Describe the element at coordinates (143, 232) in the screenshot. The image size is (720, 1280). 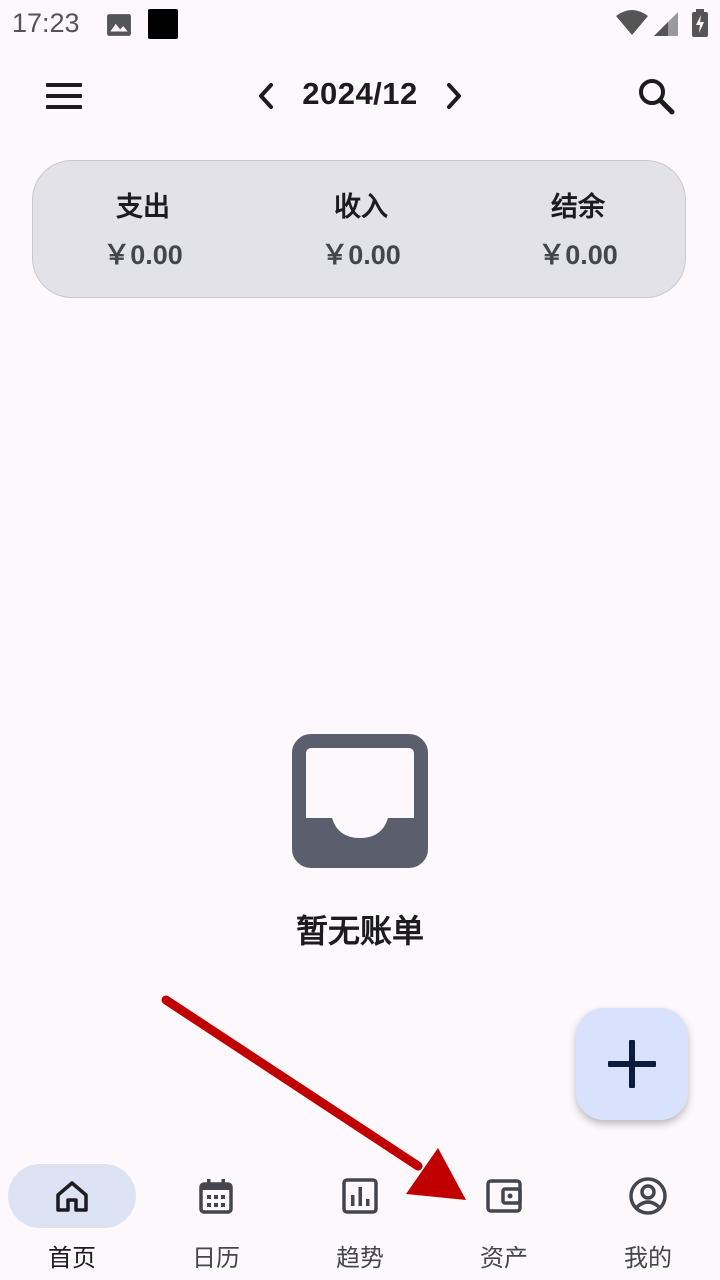
I see `expense-summary: 支出 ￥0.00` at that location.